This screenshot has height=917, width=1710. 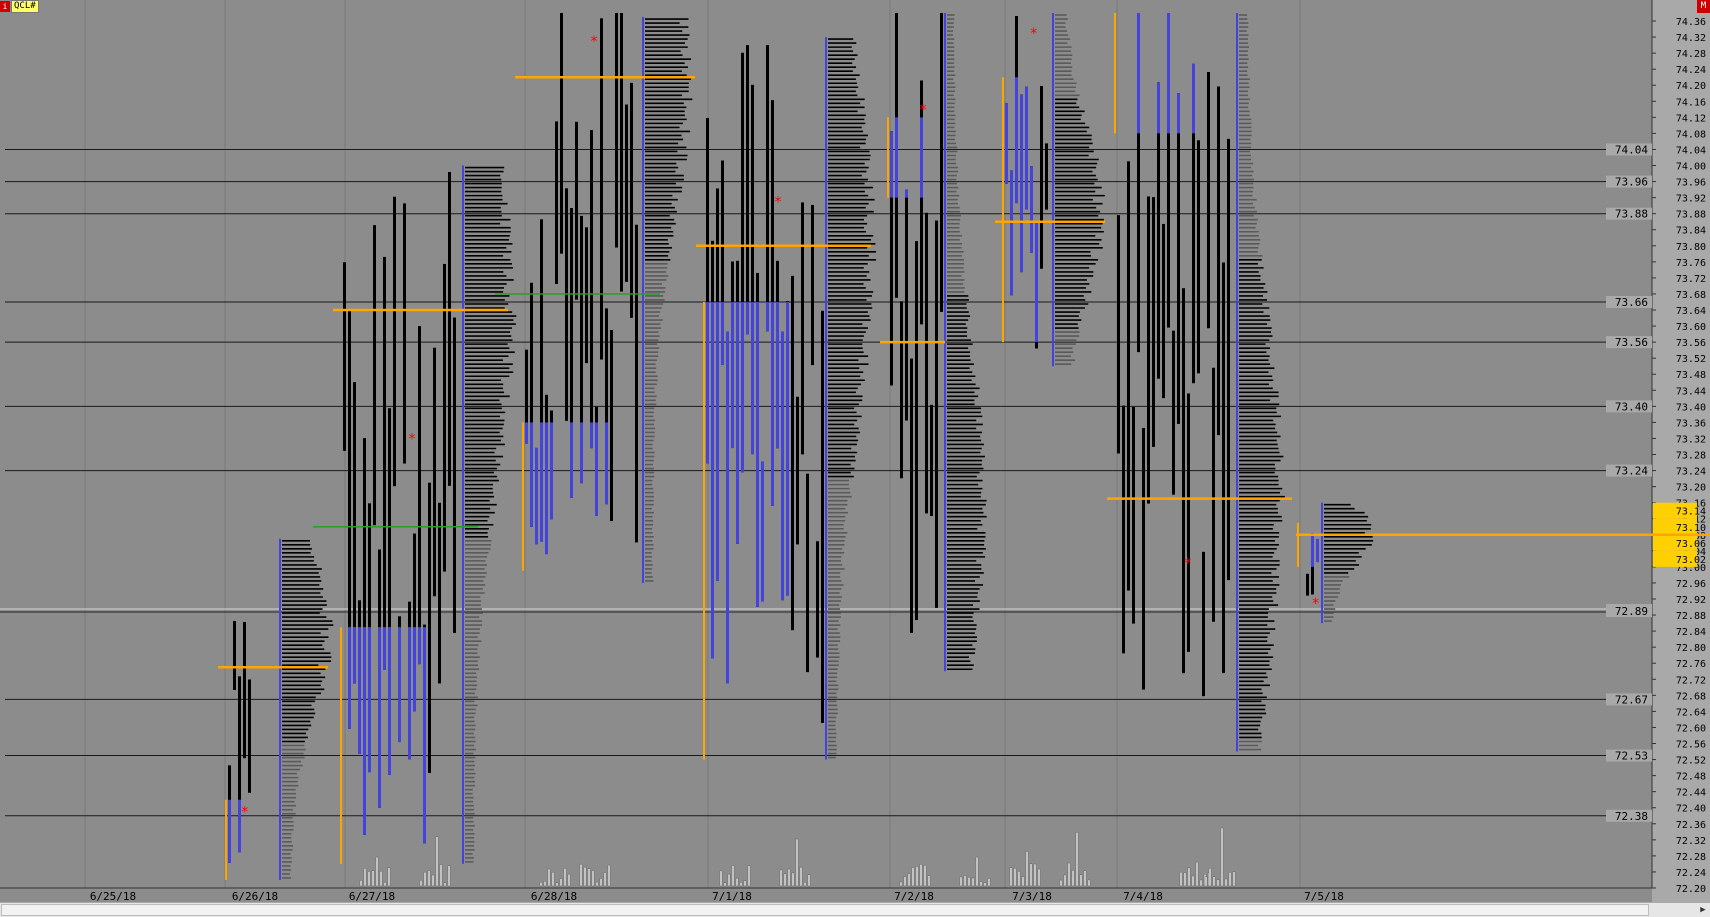 What do you see at coordinates (1691, 423) in the screenshot?
I see `y-tick-label: 73.36` at bounding box center [1691, 423].